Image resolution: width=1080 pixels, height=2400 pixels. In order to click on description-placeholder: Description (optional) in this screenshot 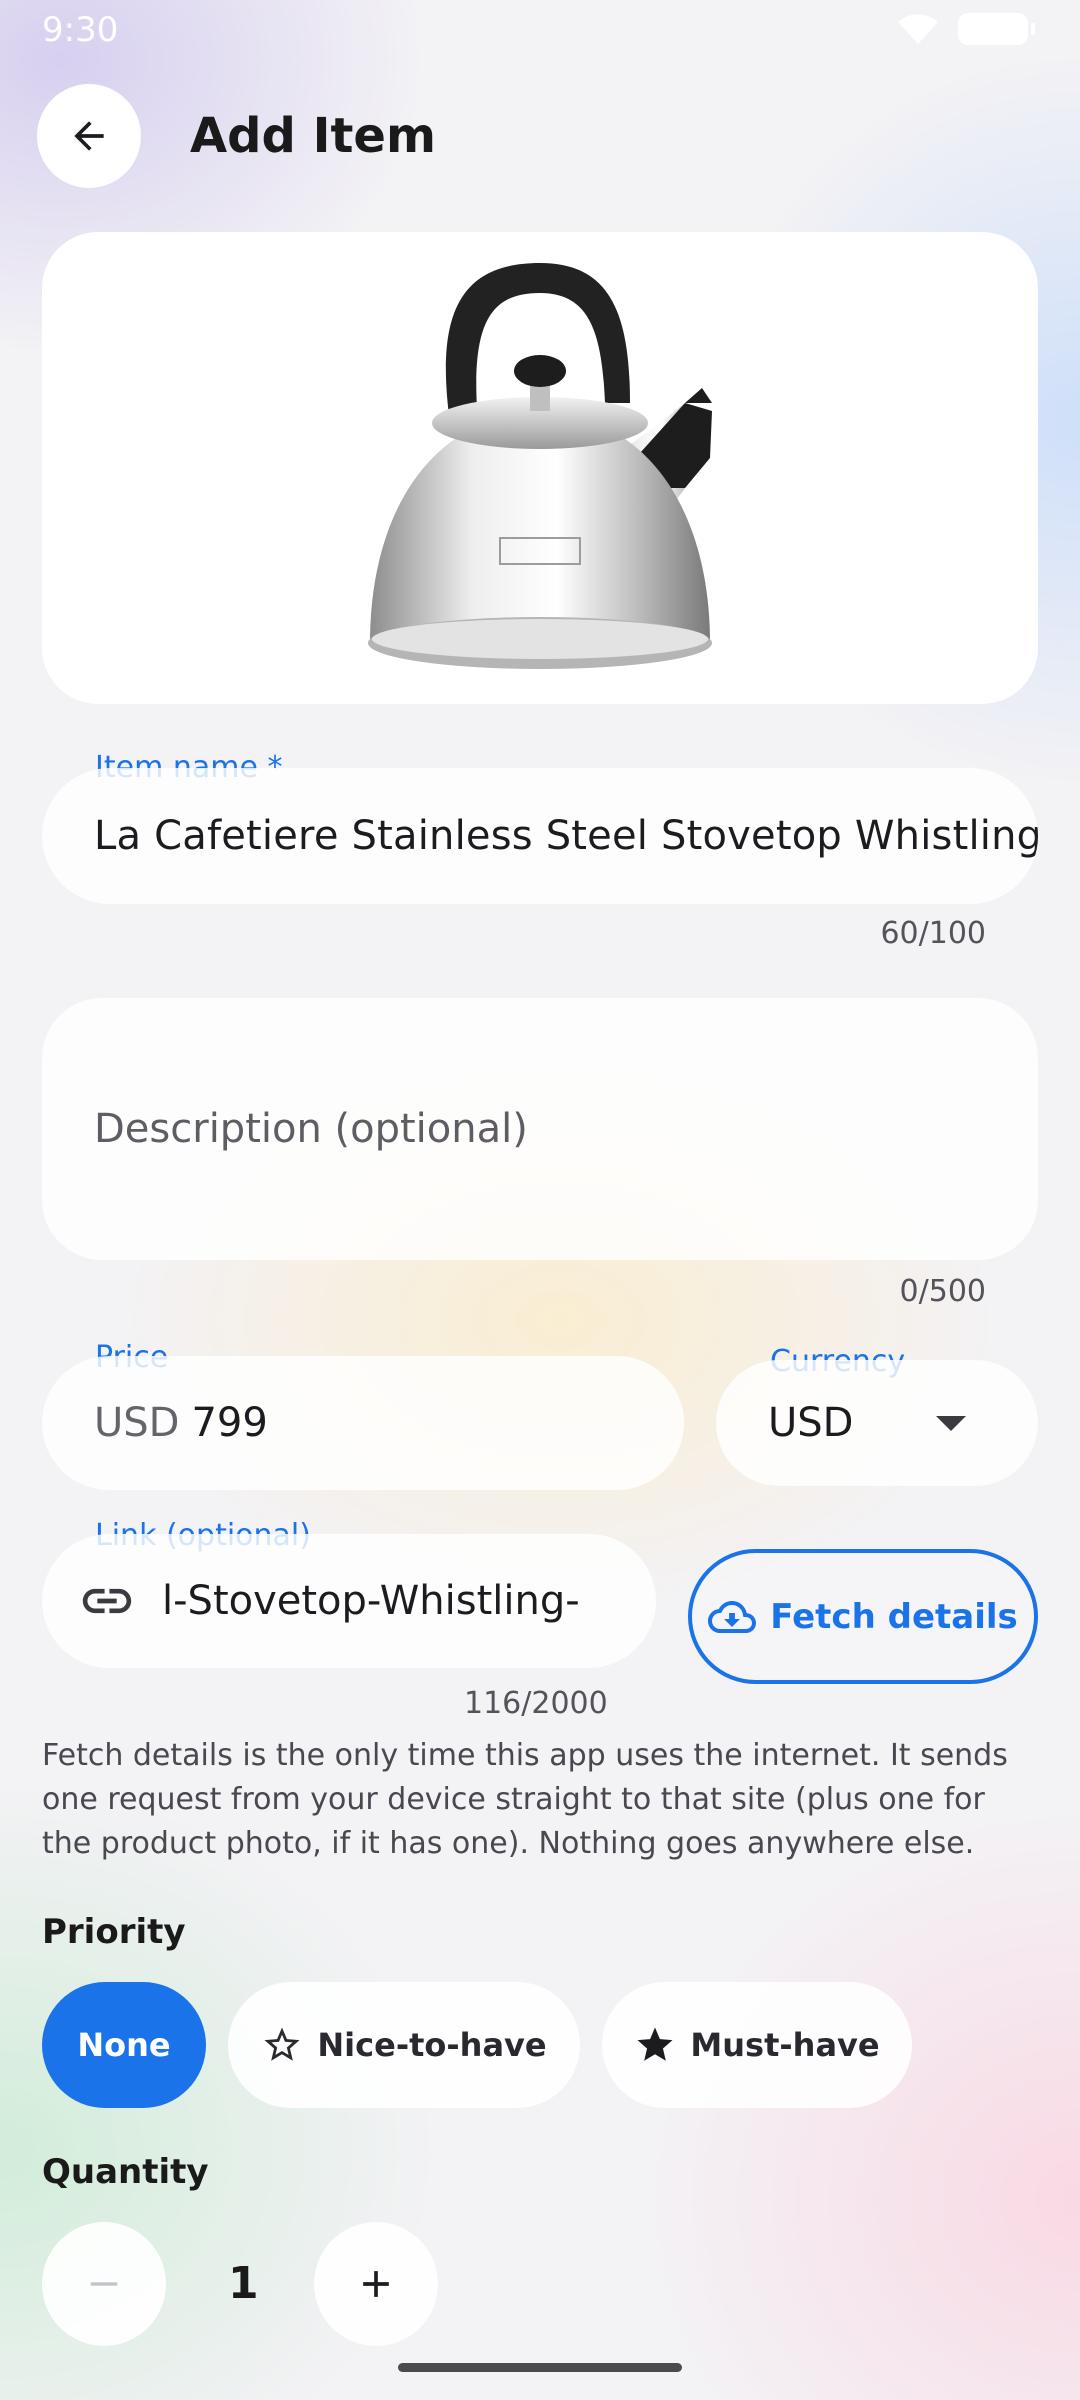, I will do `click(311, 1129)`.